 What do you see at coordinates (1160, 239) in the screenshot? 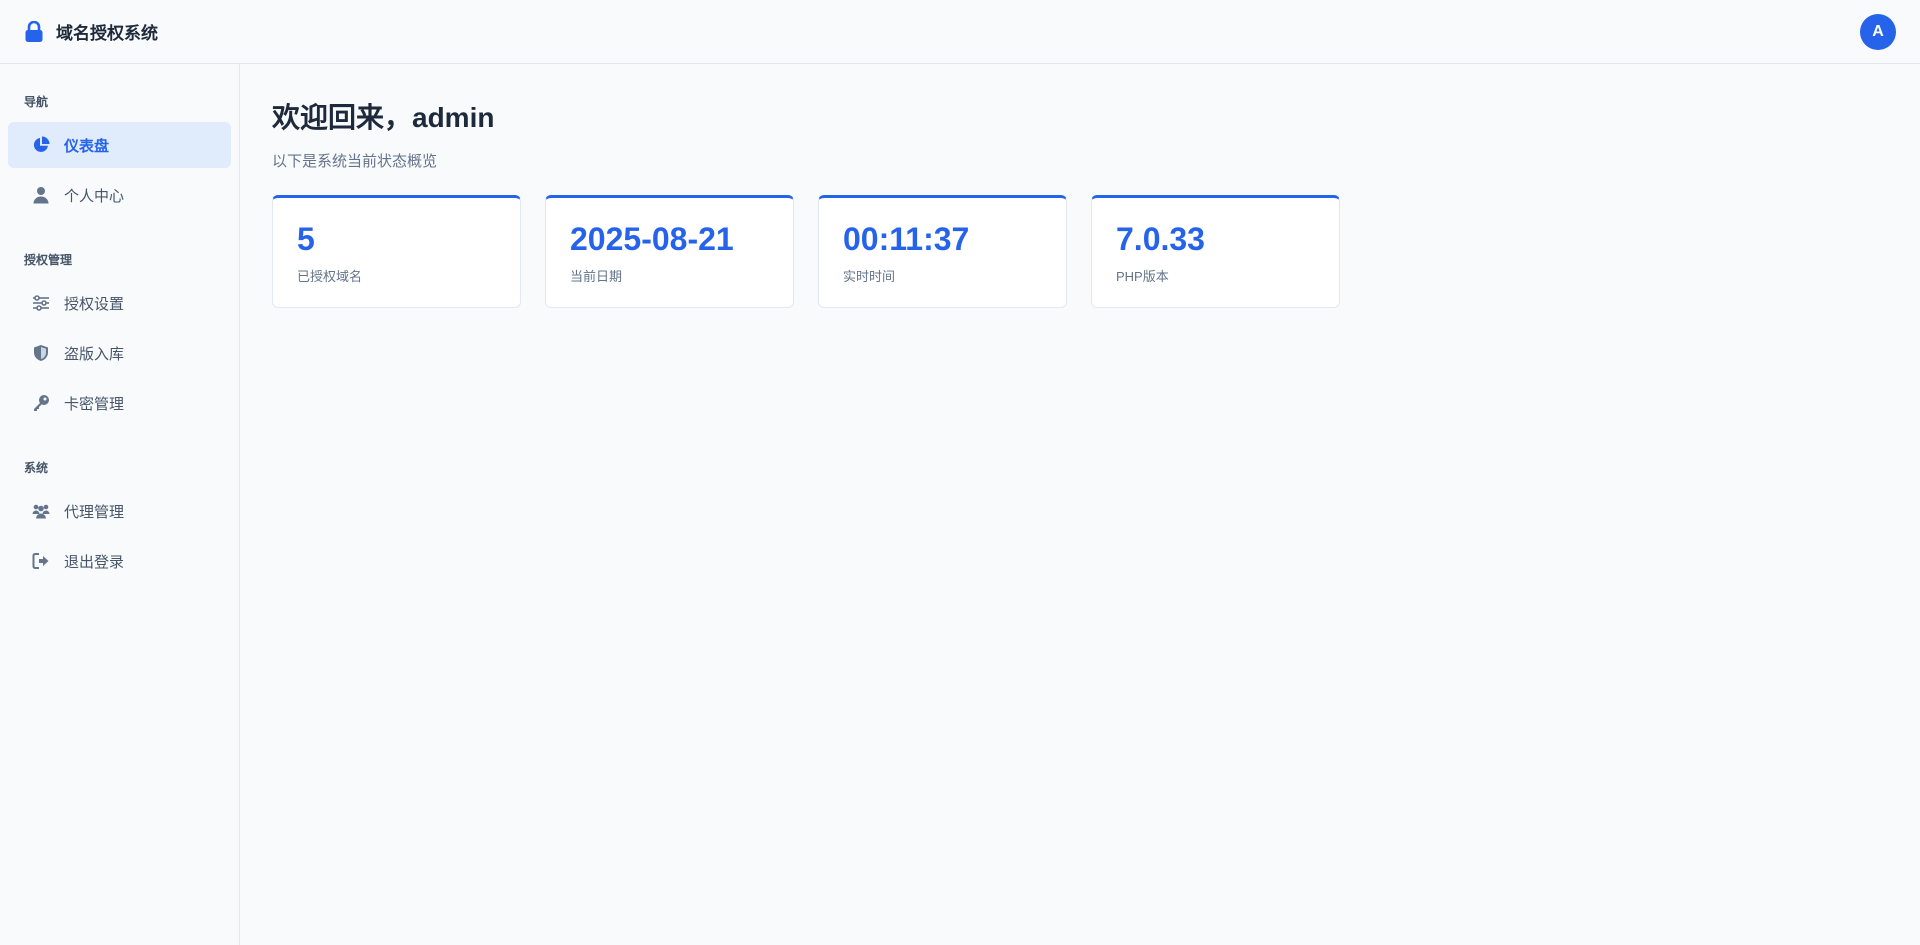
I see `stat-value: 7.0.33` at bounding box center [1160, 239].